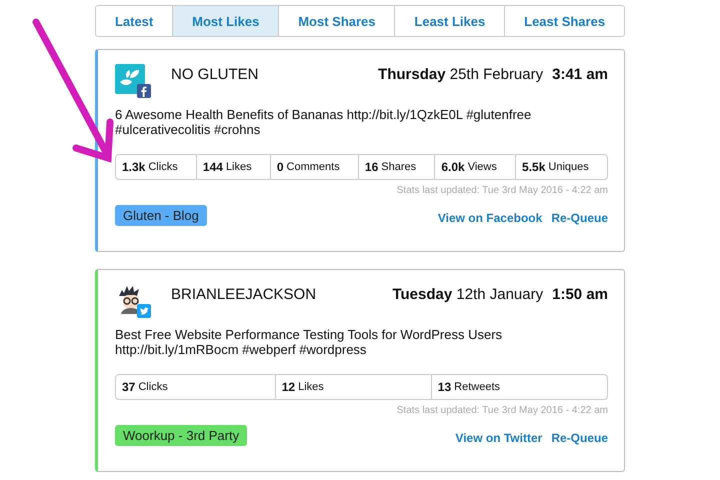 The image size is (720, 480). I want to click on twitter-badge-icon, so click(144, 311).